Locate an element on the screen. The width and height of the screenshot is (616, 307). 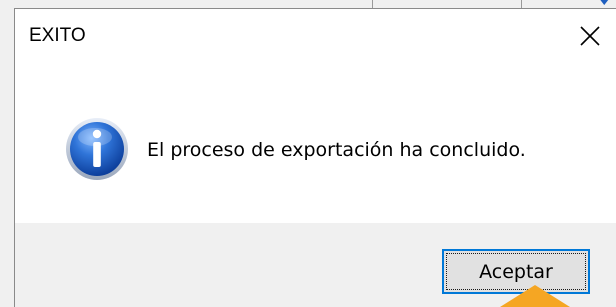
background-window-edge is located at coordinates (7, 158).